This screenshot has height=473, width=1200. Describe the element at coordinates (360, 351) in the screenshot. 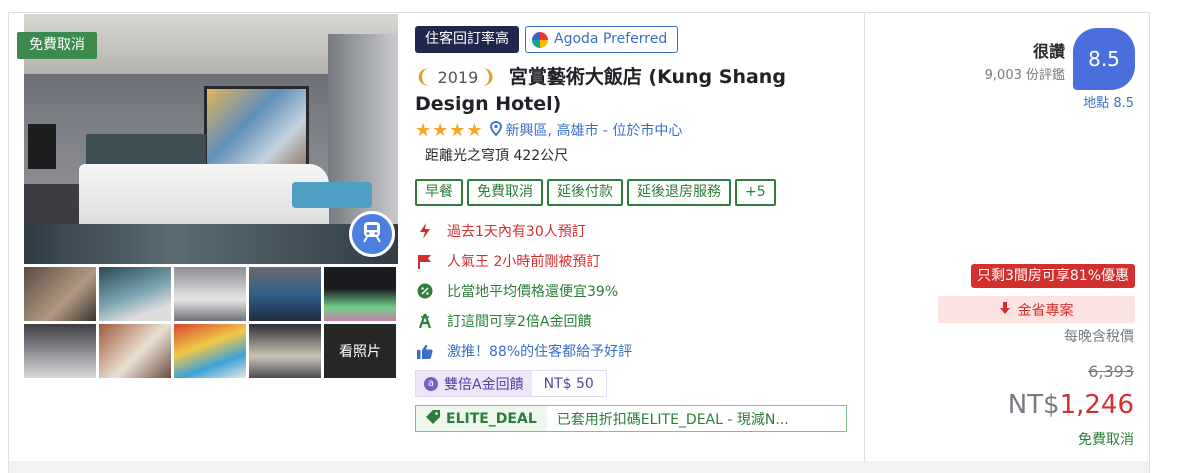

I see `view-photos-button: 看照片` at that location.